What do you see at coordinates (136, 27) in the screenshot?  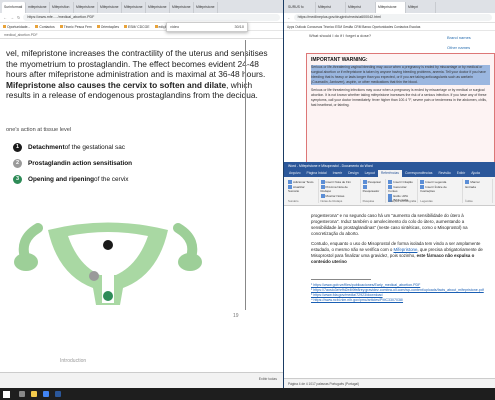 I see `bookmark-item: ESM/ CDCGE` at bounding box center [136, 27].